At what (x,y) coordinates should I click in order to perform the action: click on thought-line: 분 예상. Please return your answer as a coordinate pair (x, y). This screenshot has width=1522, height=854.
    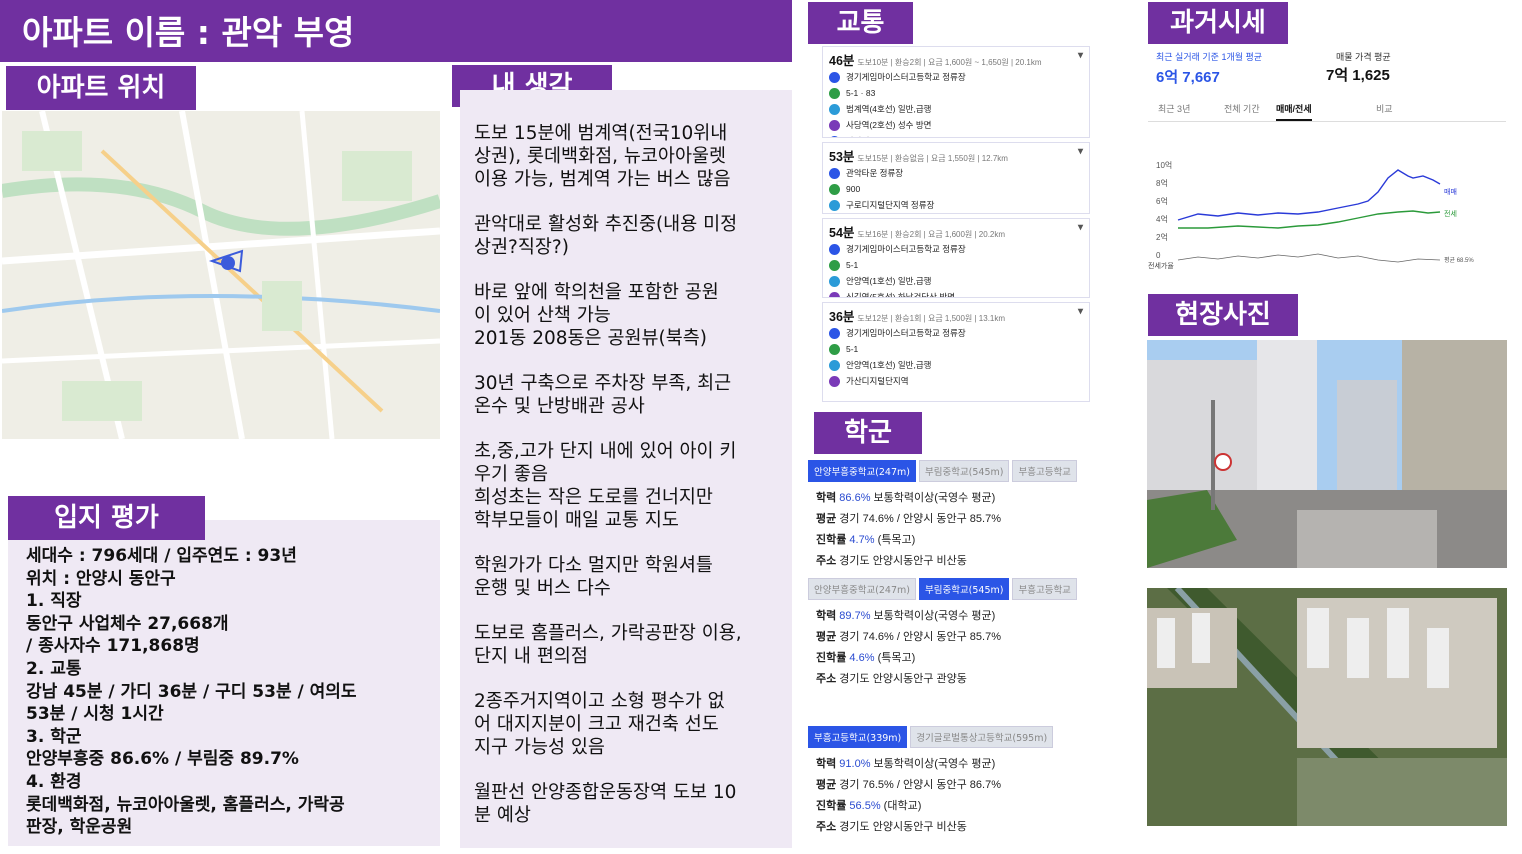
    Looking at the image, I should click on (502, 815).